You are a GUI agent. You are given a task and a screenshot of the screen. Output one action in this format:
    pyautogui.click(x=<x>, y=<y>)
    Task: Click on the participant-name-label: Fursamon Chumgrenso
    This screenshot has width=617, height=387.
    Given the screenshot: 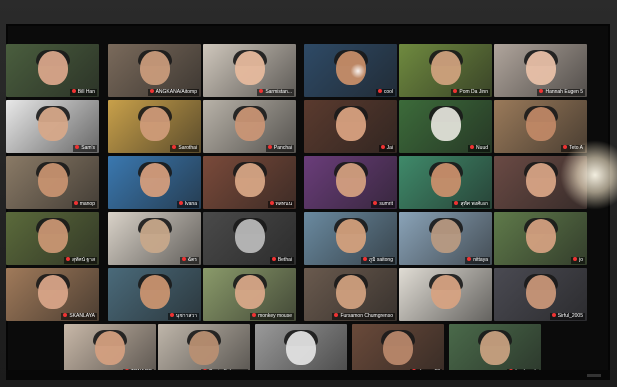 What is the action you would take?
    pyautogui.click(x=363, y=316)
    